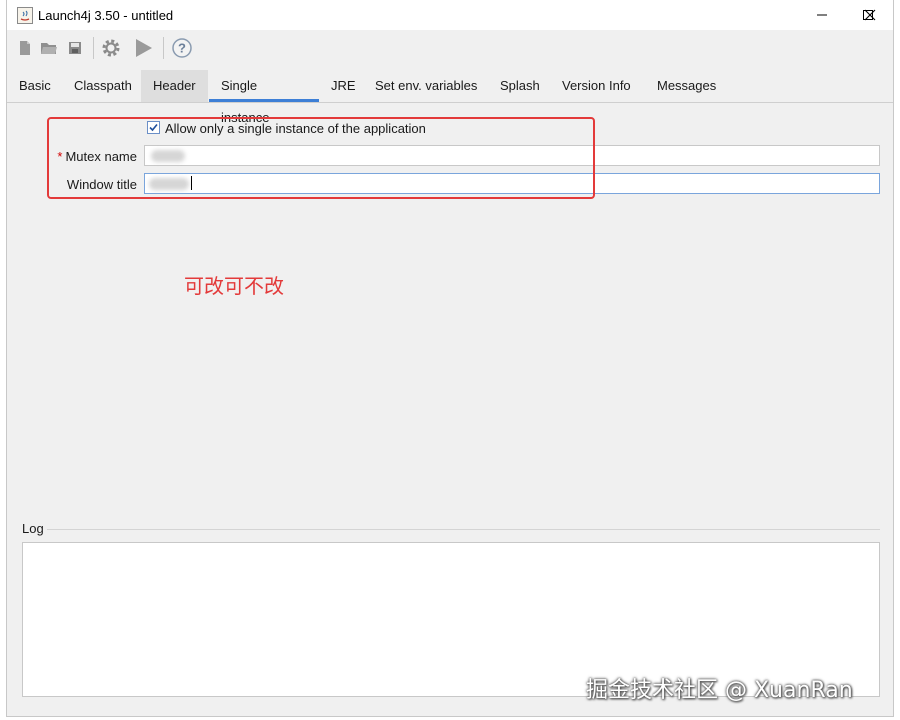 This screenshot has height=720, width=900. I want to click on minimize-button, so click(822, 15).